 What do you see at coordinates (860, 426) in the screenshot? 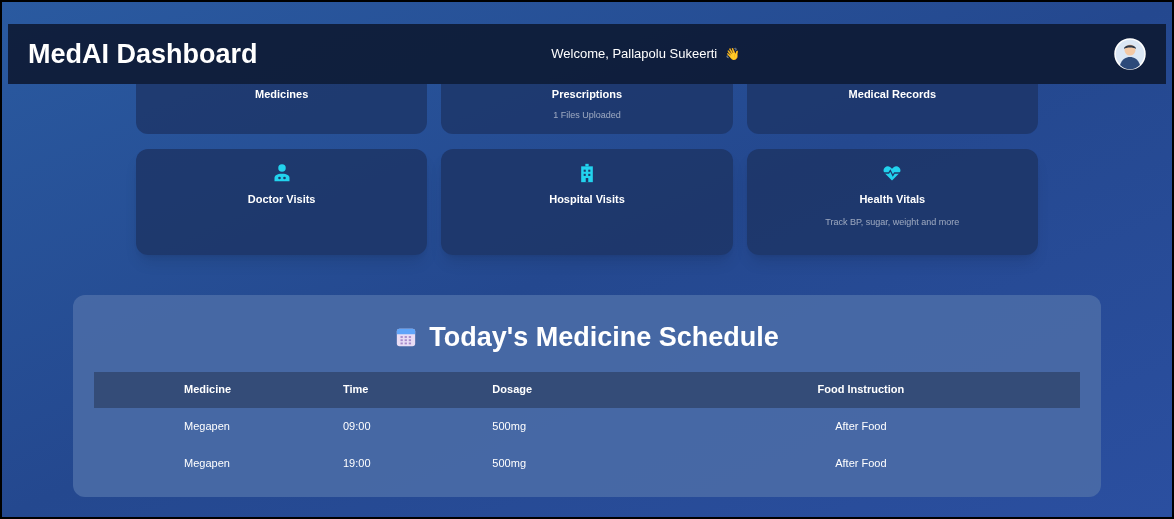
I see `table-cell: After Food` at bounding box center [860, 426].